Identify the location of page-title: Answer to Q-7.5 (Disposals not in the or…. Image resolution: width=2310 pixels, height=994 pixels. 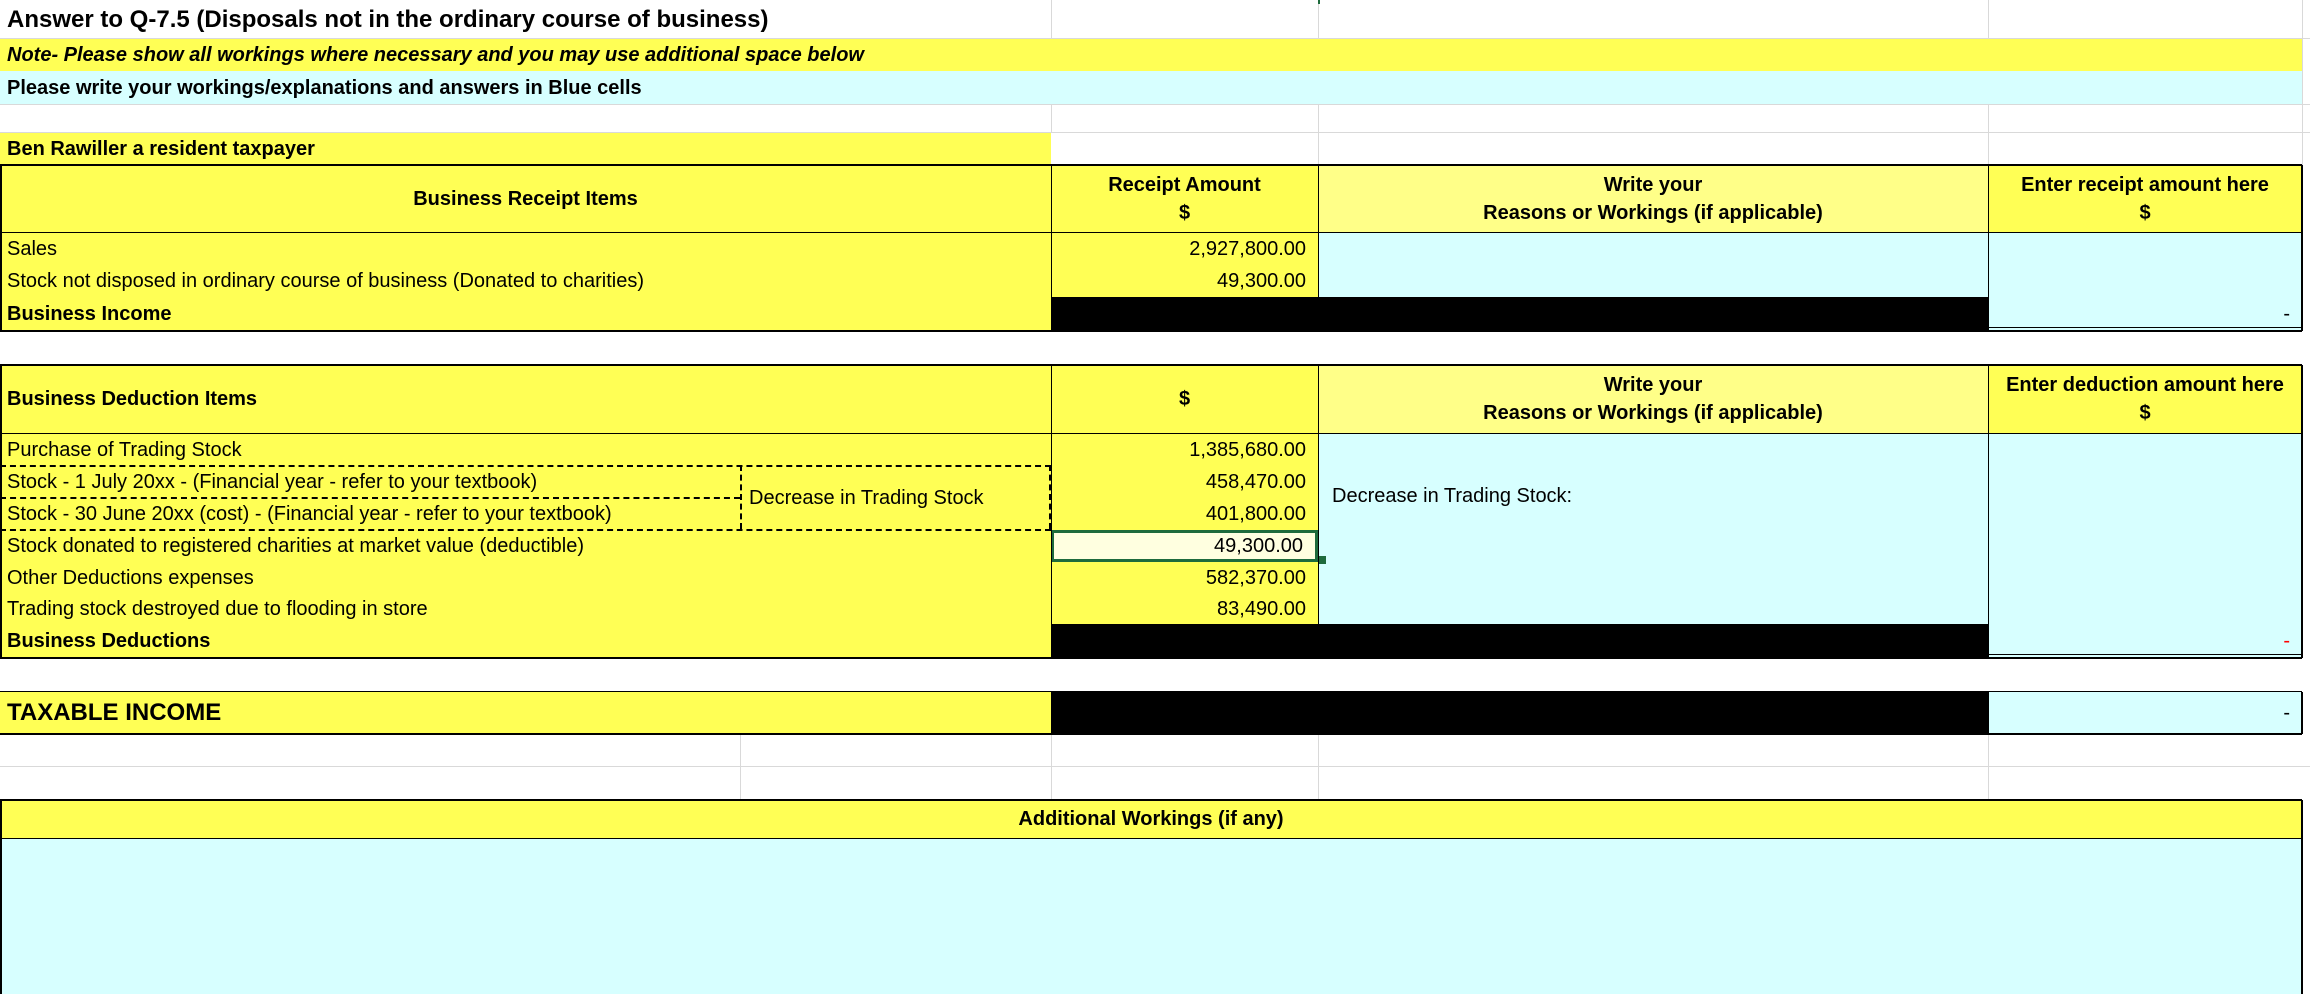
(525, 20).